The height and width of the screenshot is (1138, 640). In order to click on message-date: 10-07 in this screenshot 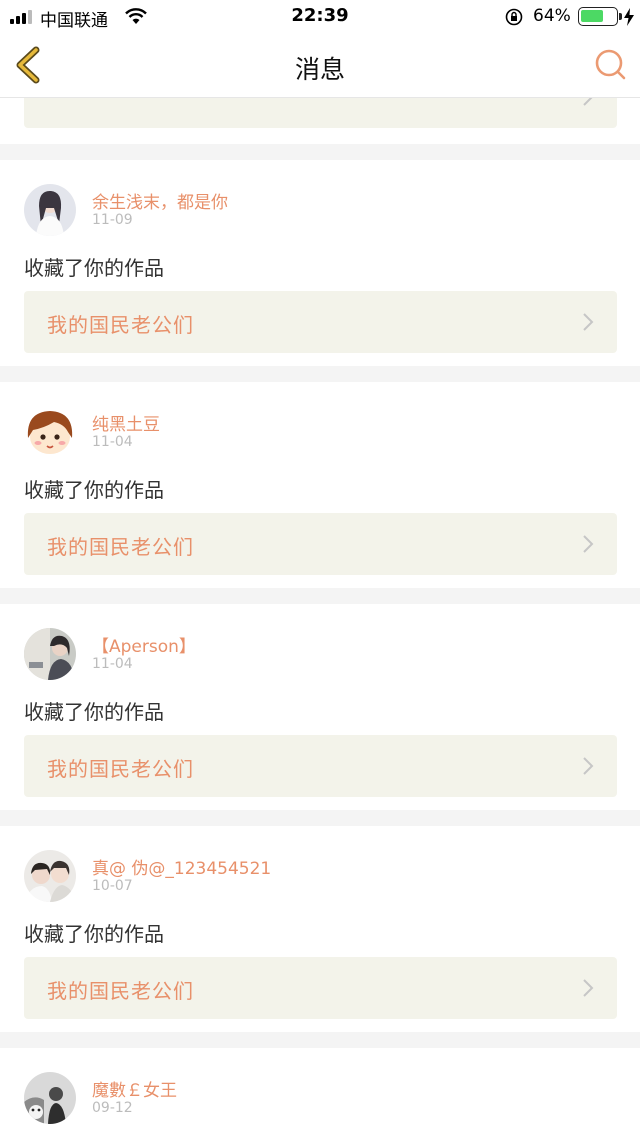, I will do `click(112, 886)`.